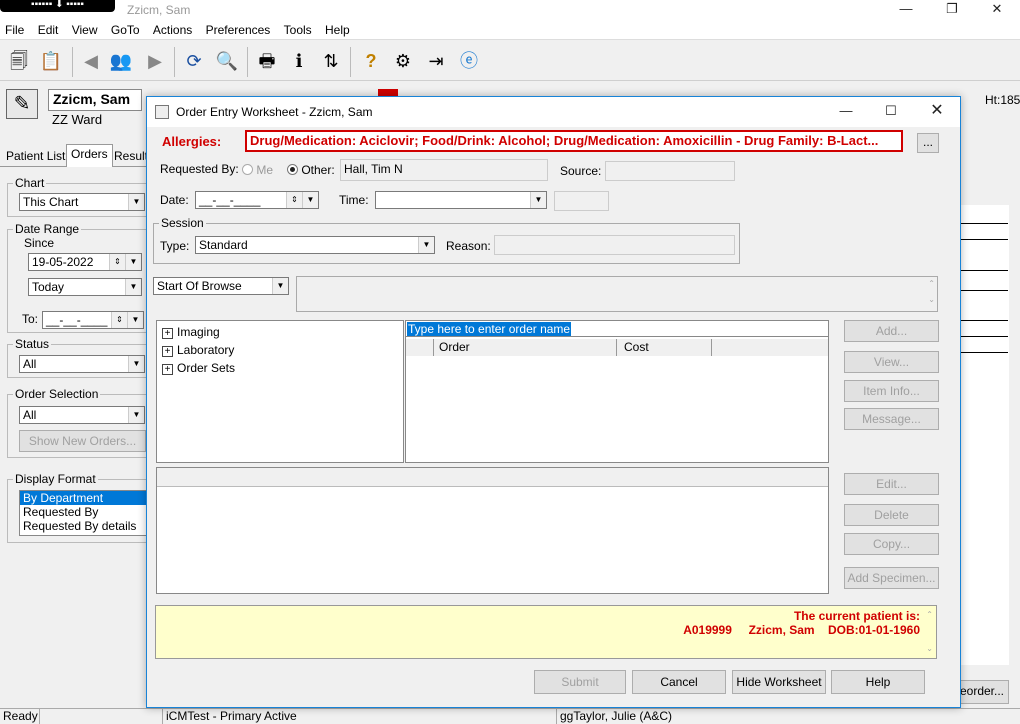 This screenshot has height=724, width=1020. I want to click on order-selection-select: All ▼, so click(82, 415).